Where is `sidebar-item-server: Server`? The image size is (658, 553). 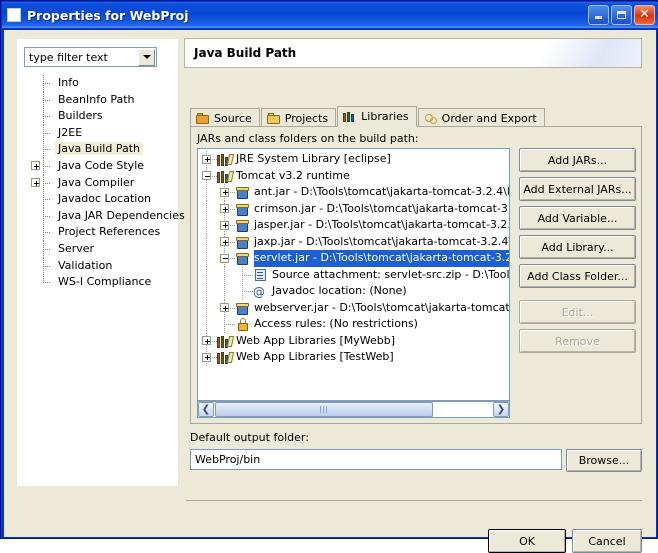
sidebar-item-server: Server is located at coordinates (102, 249).